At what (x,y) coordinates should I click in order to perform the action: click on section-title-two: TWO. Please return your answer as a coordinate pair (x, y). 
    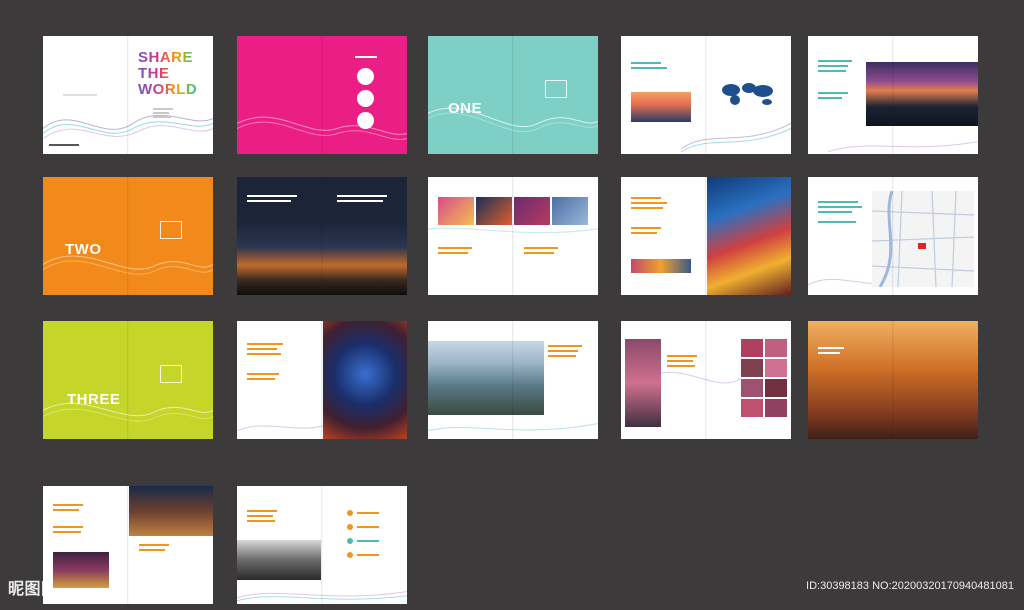
    Looking at the image, I should click on (83, 249).